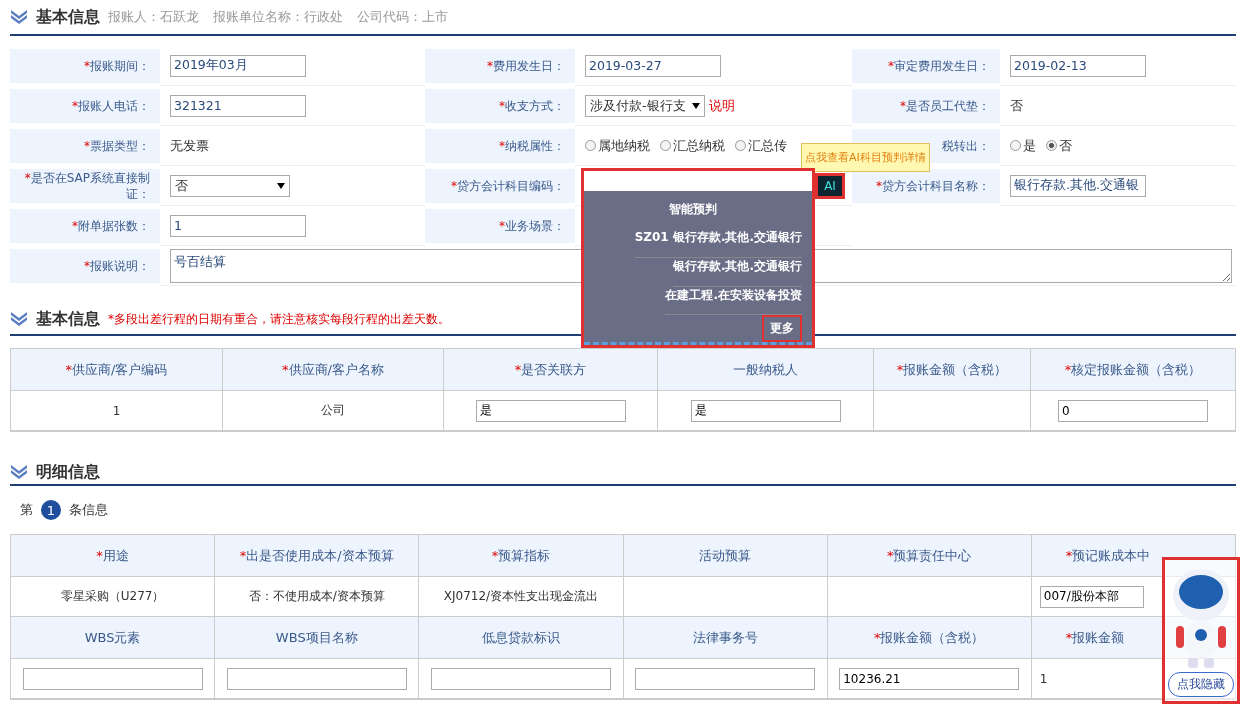 The width and height of the screenshot is (1242, 711). What do you see at coordinates (830, 185) in the screenshot?
I see `ai-button: AI` at bounding box center [830, 185].